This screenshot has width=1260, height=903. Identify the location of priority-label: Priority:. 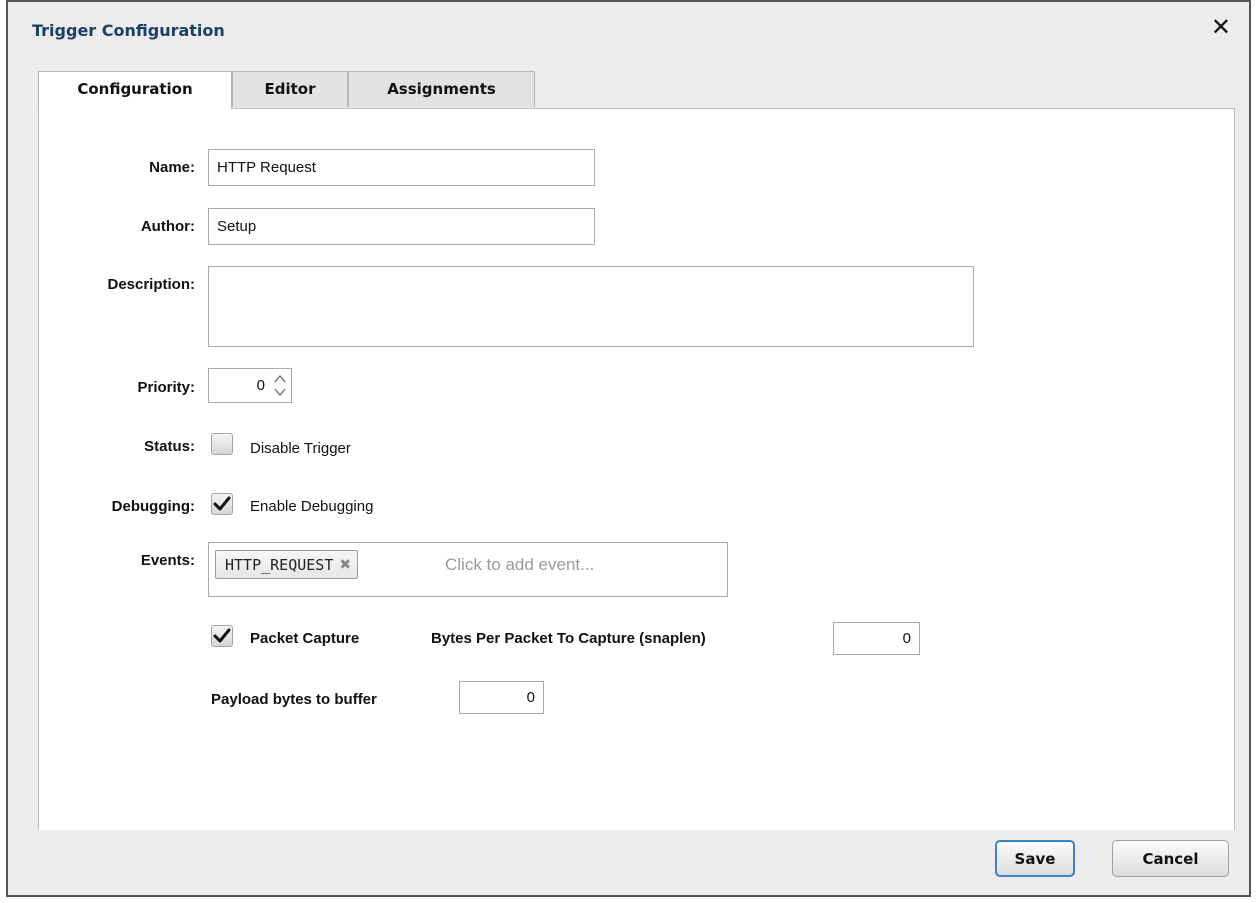
(166, 387).